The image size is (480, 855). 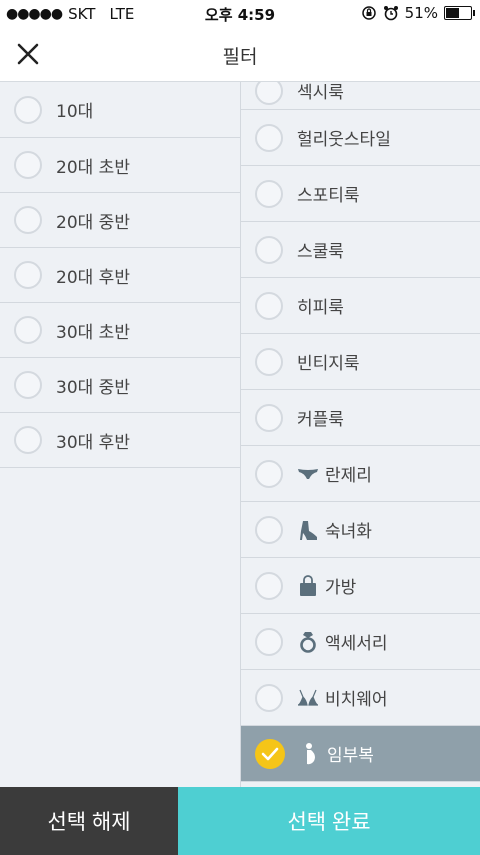 What do you see at coordinates (310, 753) in the screenshot?
I see `maternity-icon` at bounding box center [310, 753].